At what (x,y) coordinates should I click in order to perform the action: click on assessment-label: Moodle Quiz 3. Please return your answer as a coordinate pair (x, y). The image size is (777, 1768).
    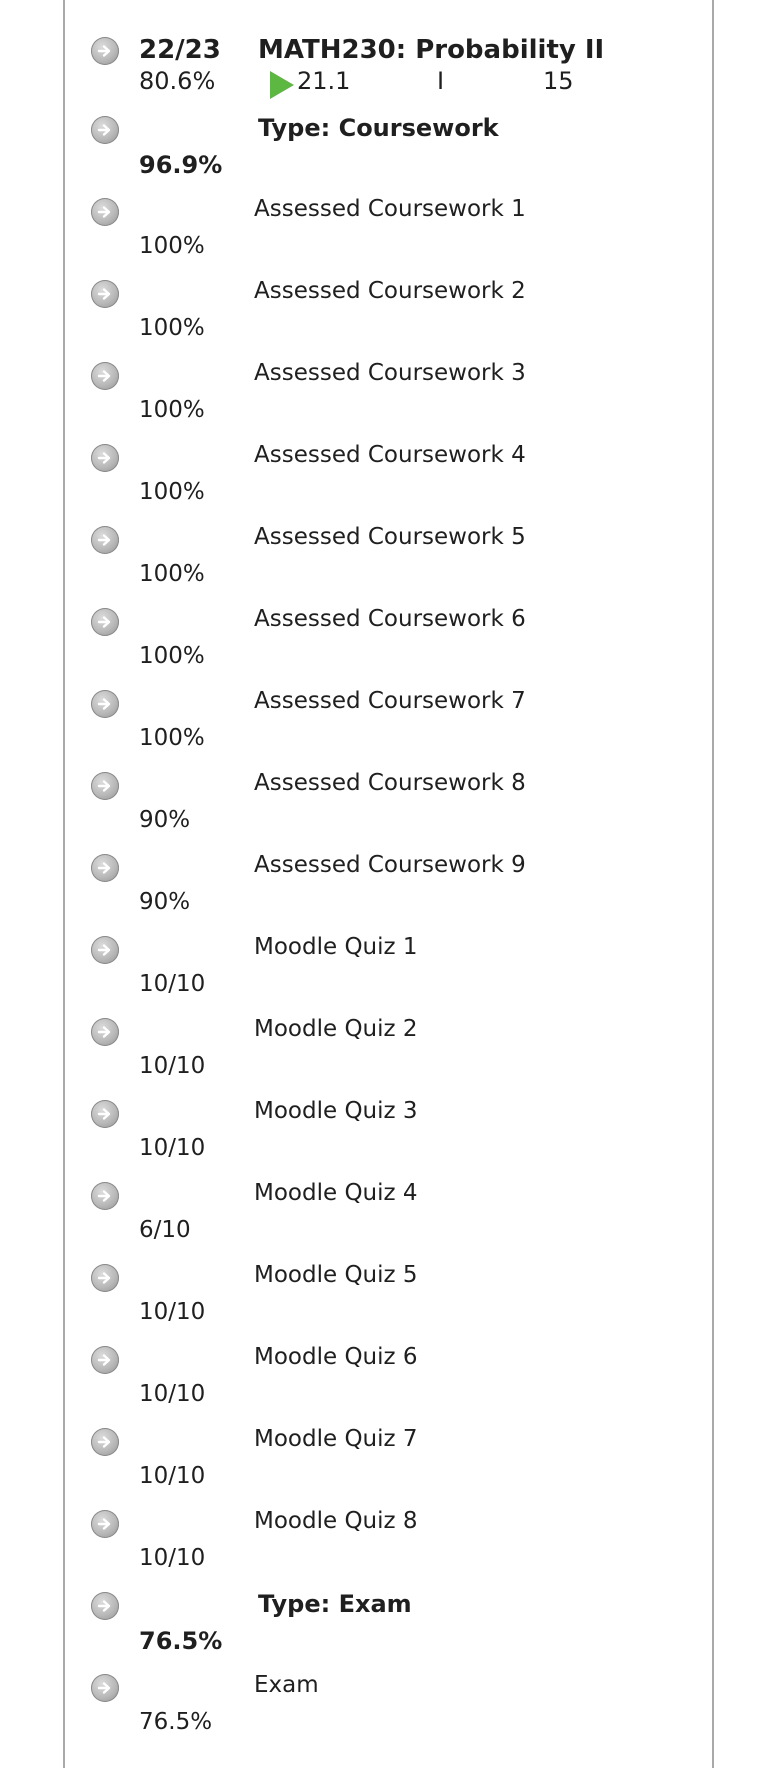
    Looking at the image, I should click on (336, 1111).